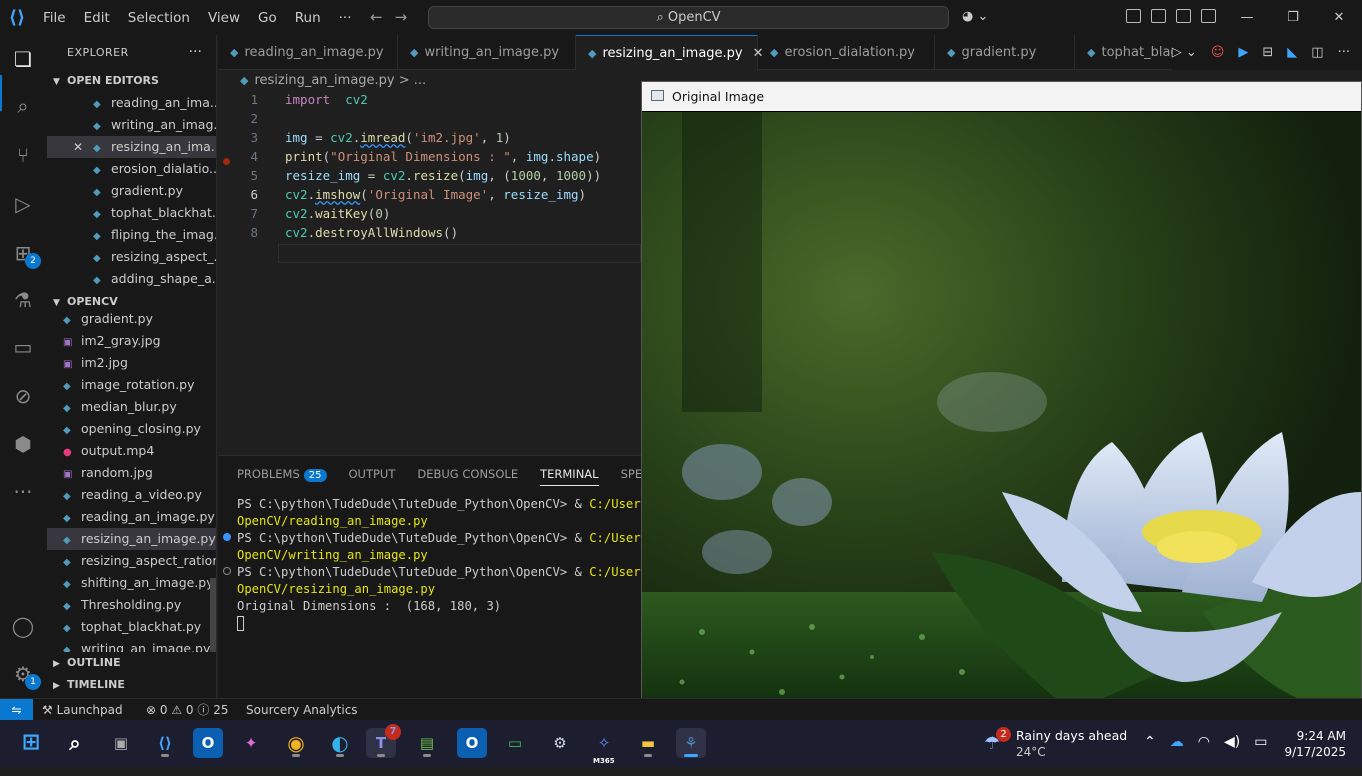 This screenshot has width=1362, height=776. I want to click on remote-desktop-taskbar-icon: ▭, so click(515, 743).